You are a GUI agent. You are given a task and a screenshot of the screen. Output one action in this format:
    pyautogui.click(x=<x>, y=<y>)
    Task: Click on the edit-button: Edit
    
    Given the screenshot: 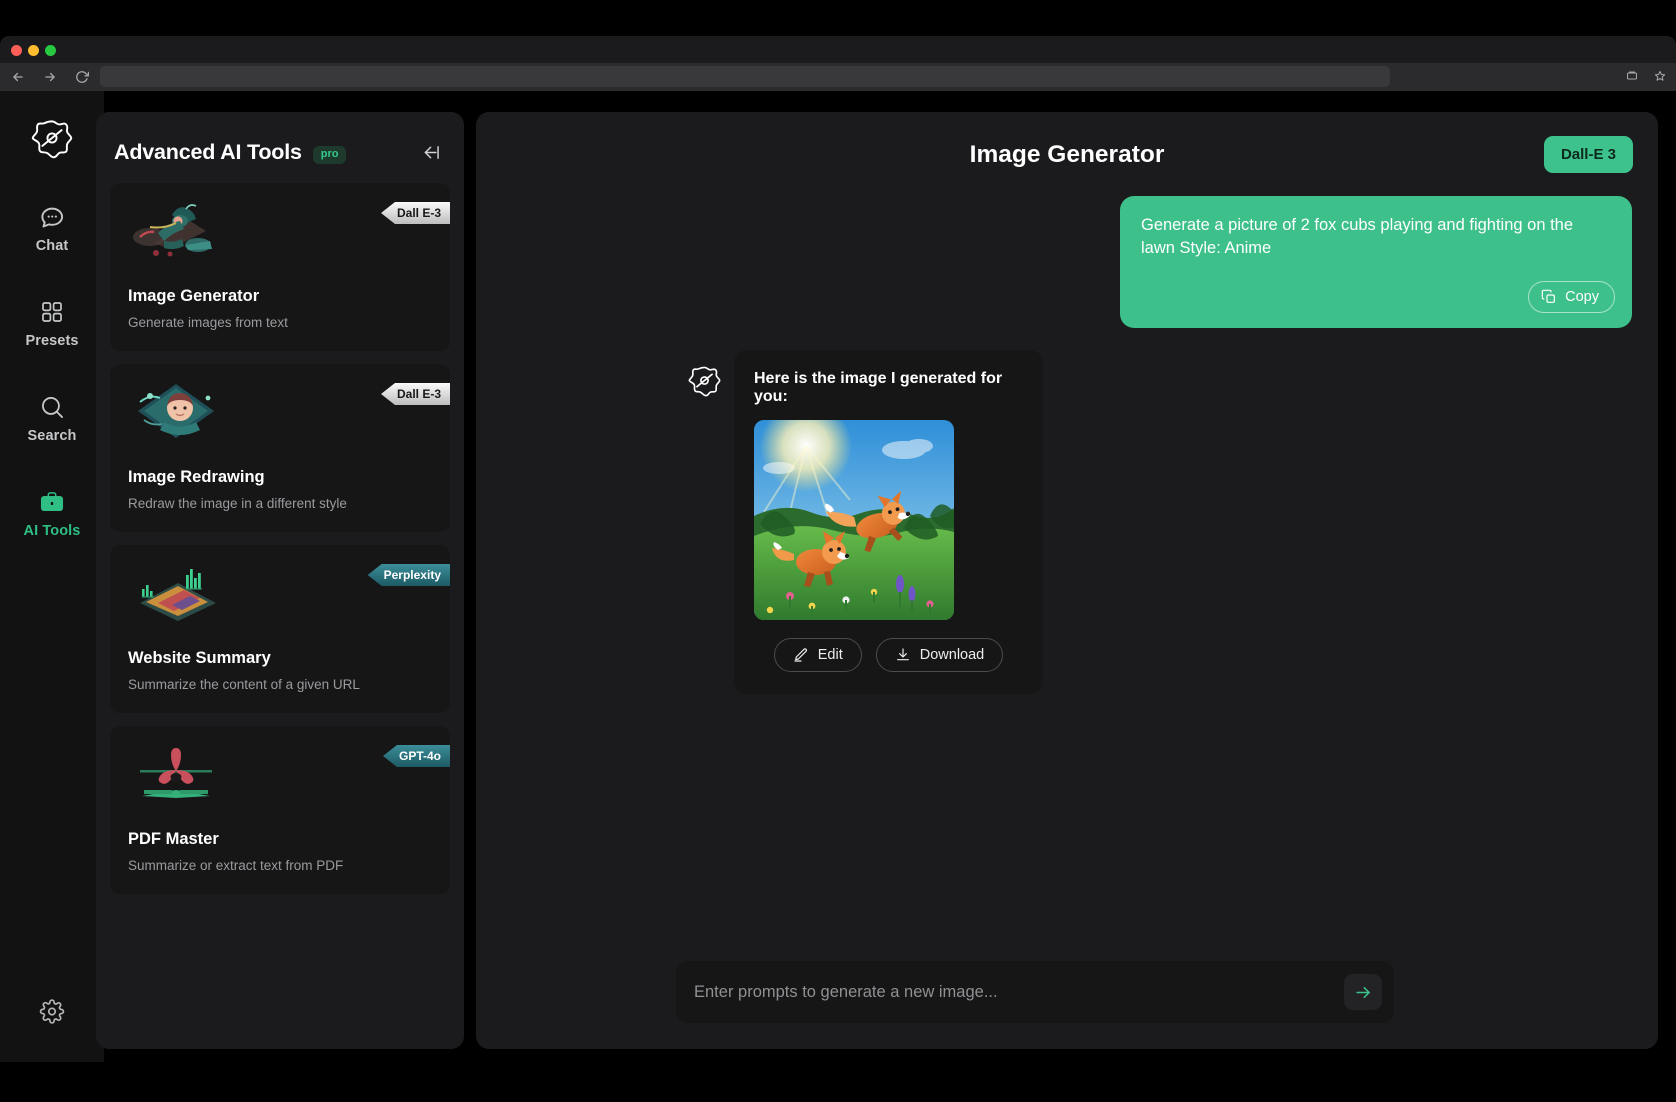 What is the action you would take?
    pyautogui.click(x=817, y=655)
    